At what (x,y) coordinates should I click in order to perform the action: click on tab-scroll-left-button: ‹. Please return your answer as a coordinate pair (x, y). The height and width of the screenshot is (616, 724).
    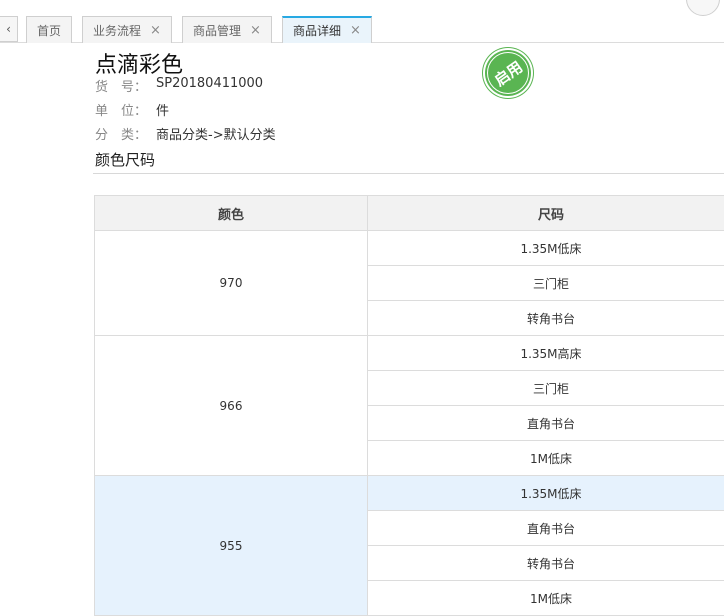
    Looking at the image, I should click on (9, 29).